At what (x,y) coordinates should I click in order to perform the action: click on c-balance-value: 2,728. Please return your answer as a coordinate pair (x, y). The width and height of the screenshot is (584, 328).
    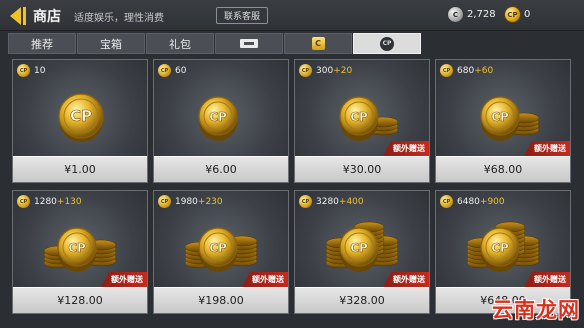
    Looking at the image, I should click on (481, 14).